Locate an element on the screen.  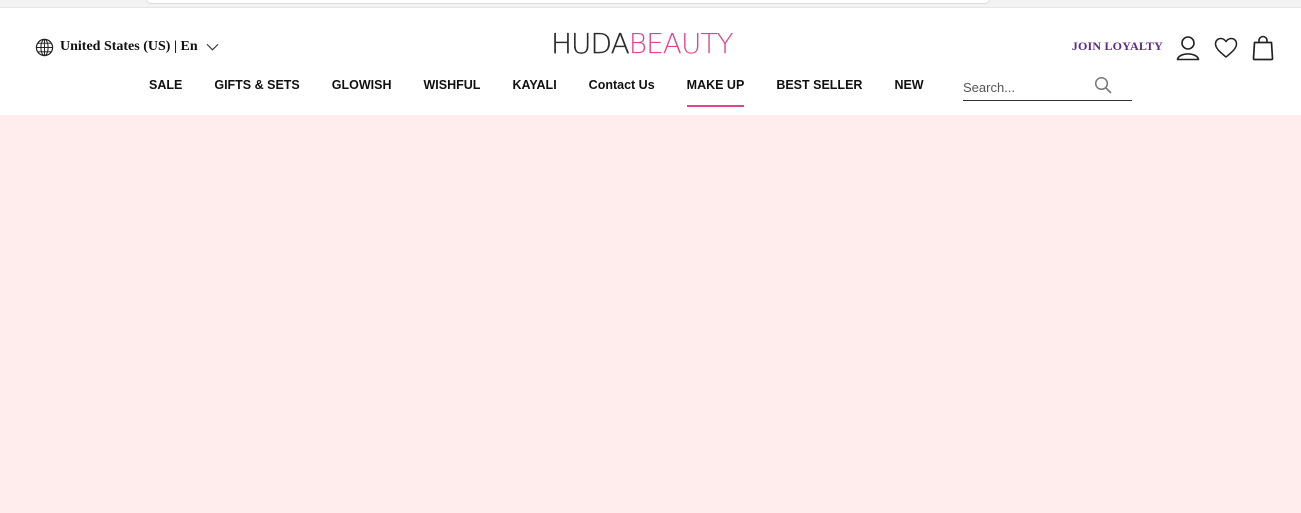
address-bar-edge is located at coordinates (568, 2).